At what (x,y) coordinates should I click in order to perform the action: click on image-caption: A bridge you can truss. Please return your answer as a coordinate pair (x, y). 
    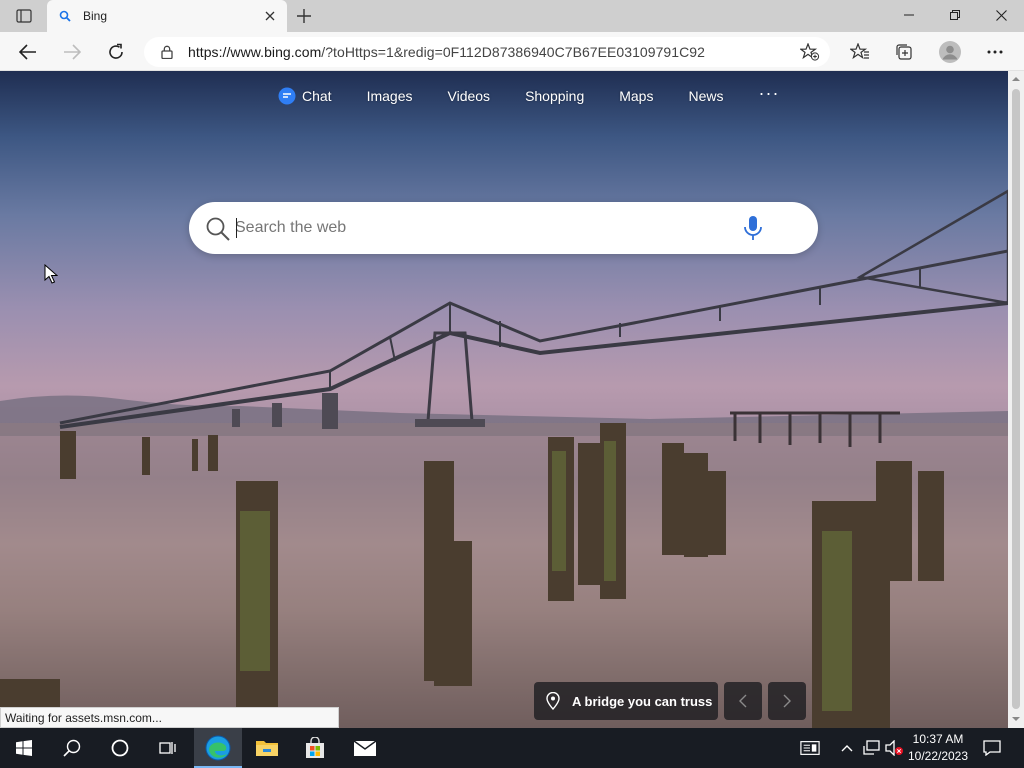
    Looking at the image, I should click on (626, 701).